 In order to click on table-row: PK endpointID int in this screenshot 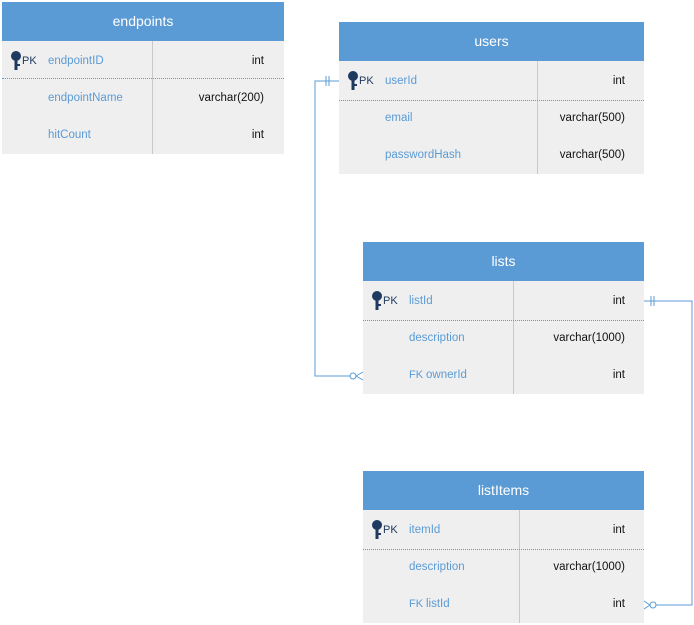, I will do `click(143, 61)`.